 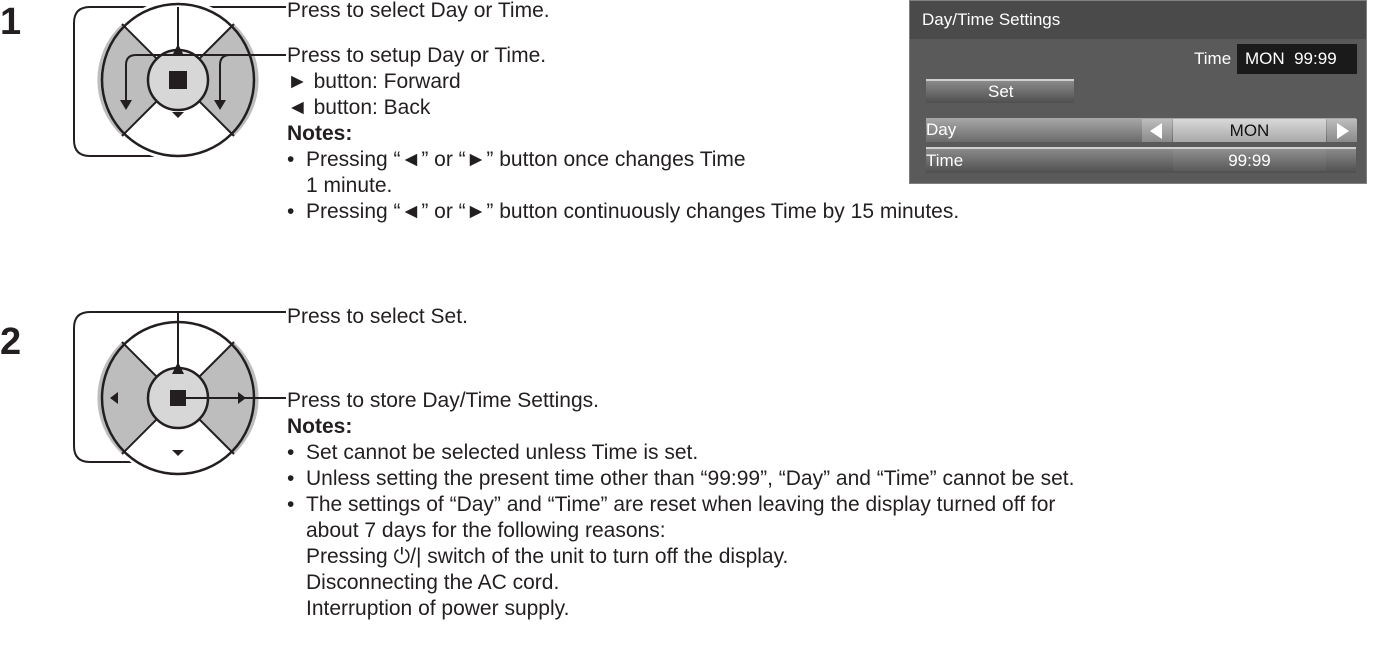 I want to click on set-button: Set, so click(x=1000, y=91).